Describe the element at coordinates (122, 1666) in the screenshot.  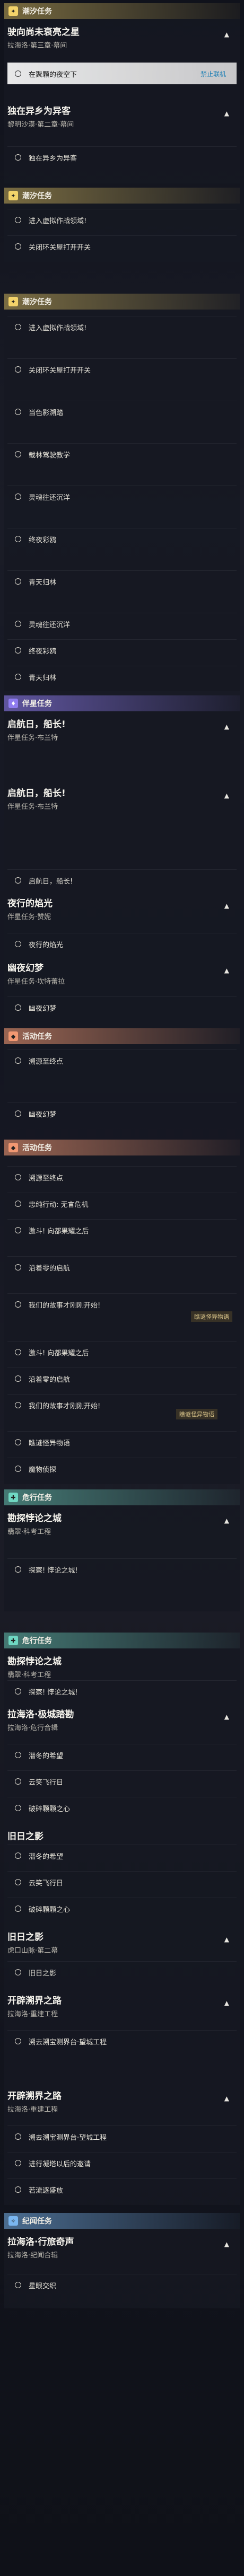
I see `quest-card: 勘探悖论之城 翡翠·科考工程` at that location.